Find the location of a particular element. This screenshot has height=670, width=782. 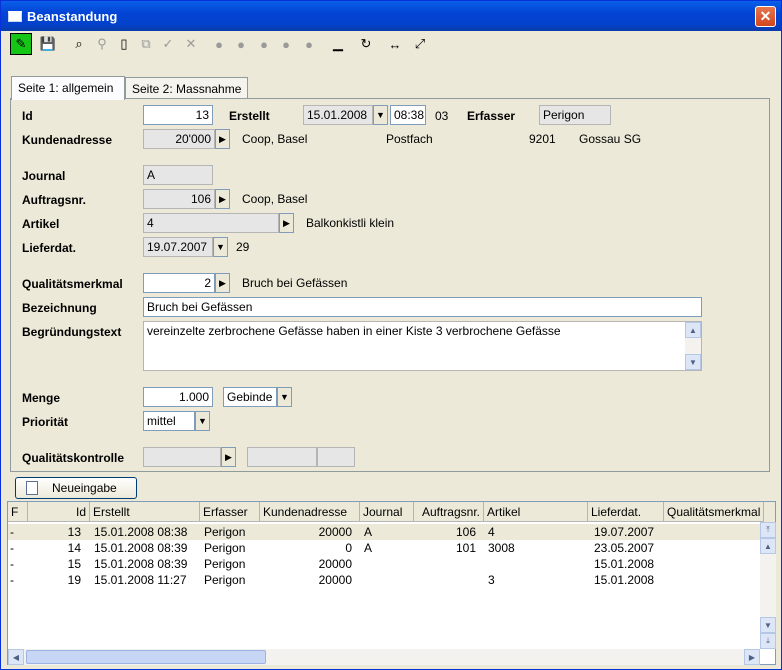

auftragsnr-label: Auftragsnr. is located at coordinates (54, 200).